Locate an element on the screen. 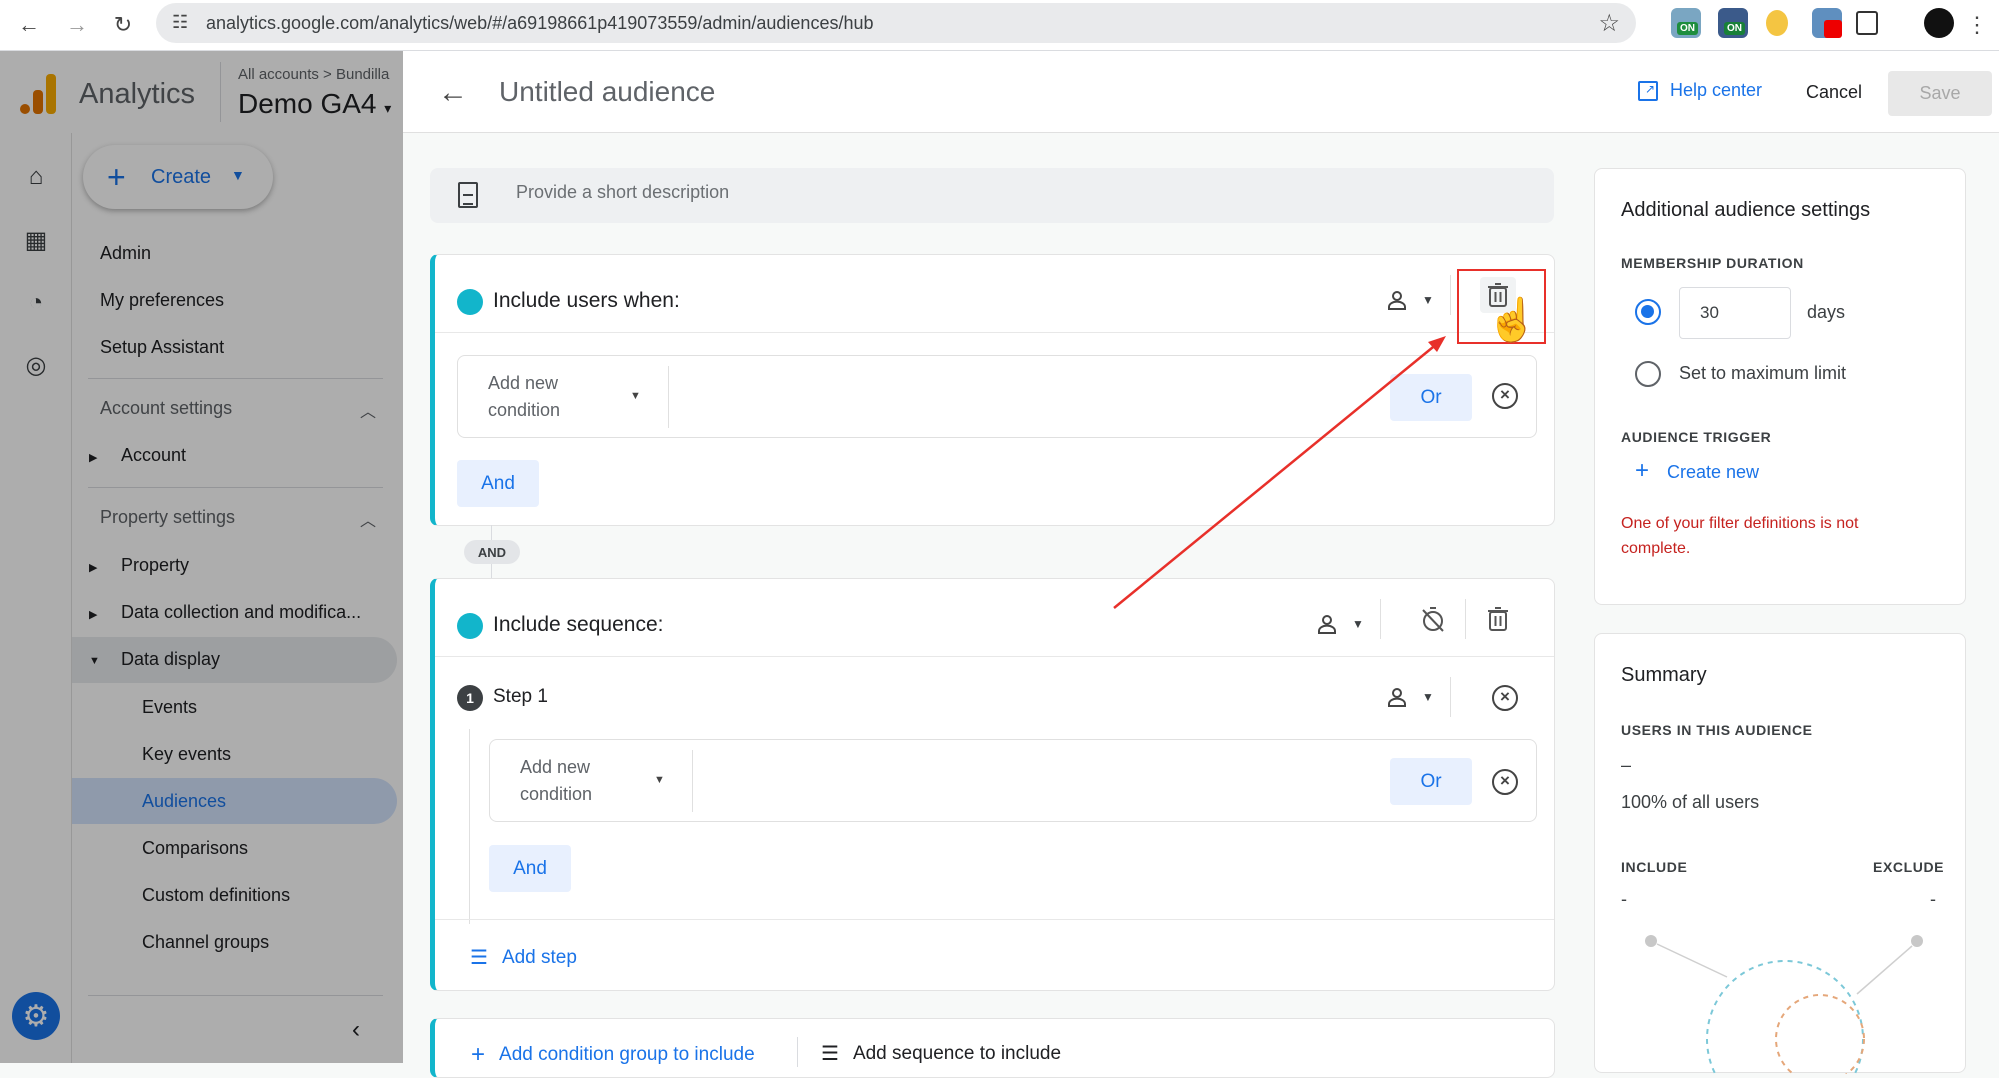  extension-duck-icon is located at coordinates (1777, 23).